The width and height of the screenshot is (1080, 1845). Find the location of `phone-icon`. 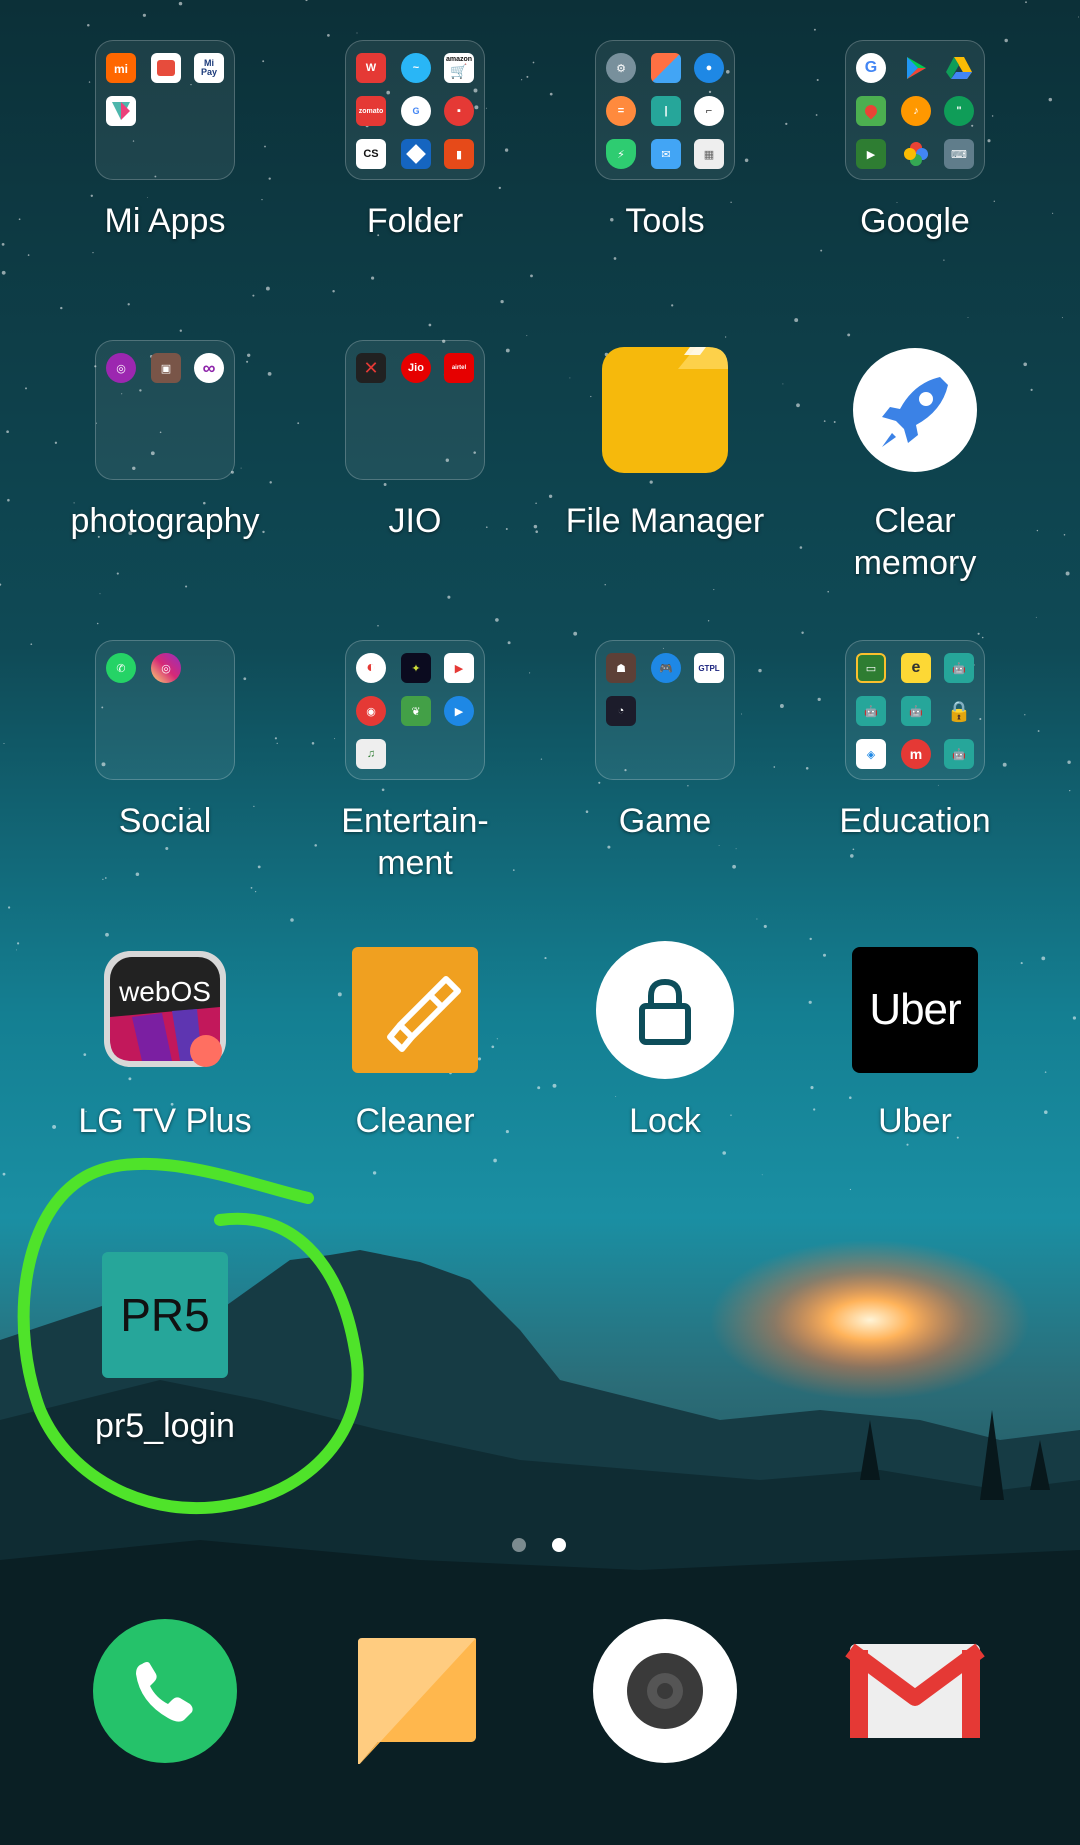

phone-icon is located at coordinates (165, 1691).